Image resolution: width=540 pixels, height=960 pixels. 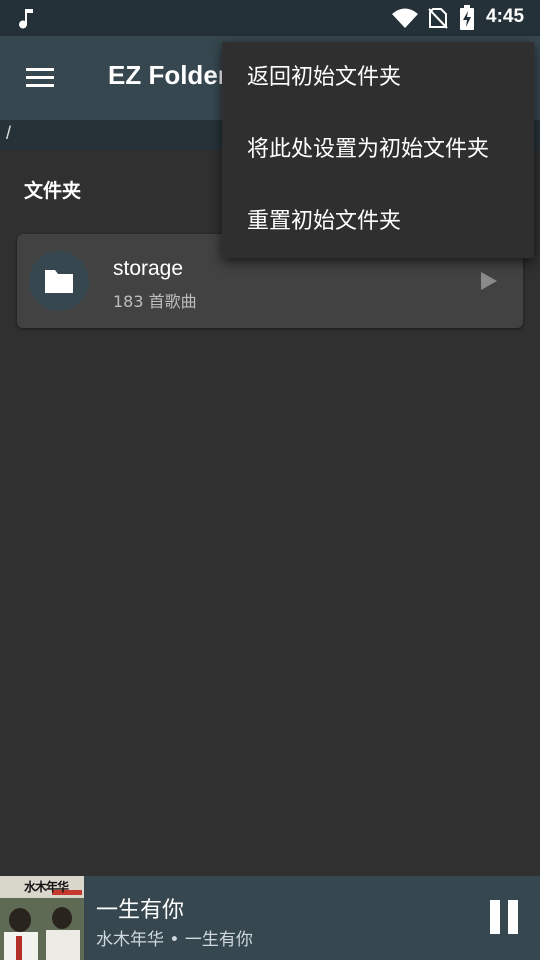 What do you see at coordinates (488, 281) in the screenshot?
I see `play-arrow-icon` at bounding box center [488, 281].